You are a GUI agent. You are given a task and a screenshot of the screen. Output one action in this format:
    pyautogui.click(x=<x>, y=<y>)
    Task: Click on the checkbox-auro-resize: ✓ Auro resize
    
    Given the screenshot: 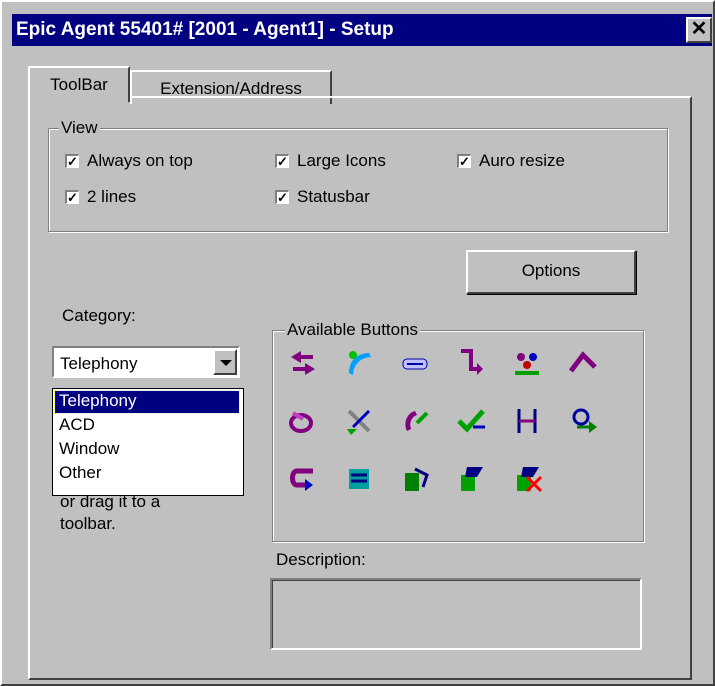 What is the action you would take?
    pyautogui.click(x=511, y=161)
    